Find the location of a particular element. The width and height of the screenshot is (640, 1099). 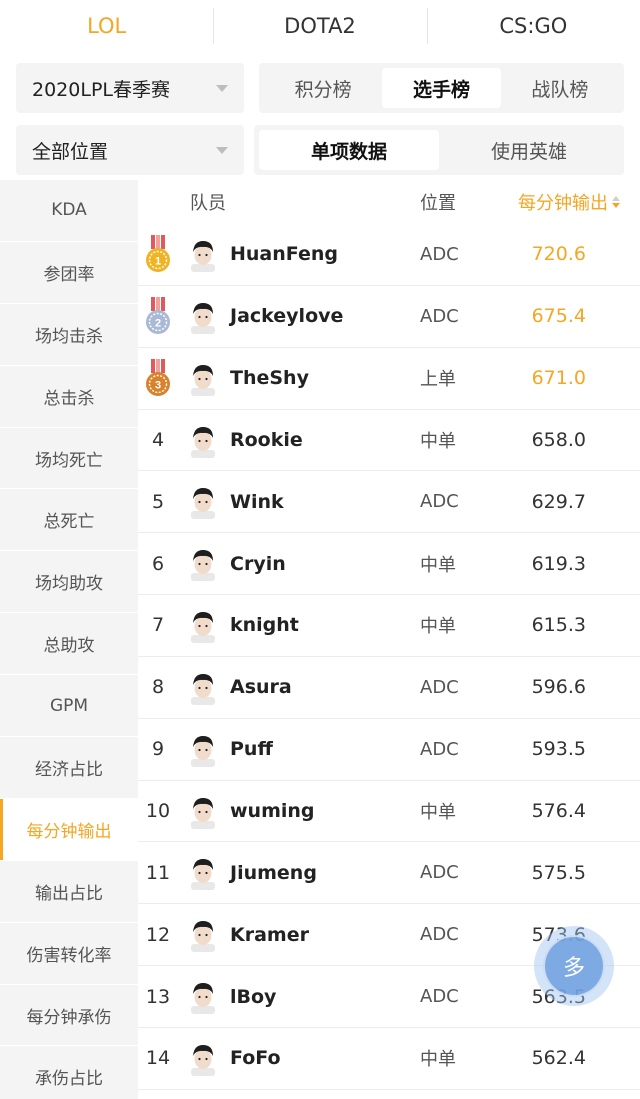

damage-per-minute-value: 562.4 is located at coordinates (558, 1058).